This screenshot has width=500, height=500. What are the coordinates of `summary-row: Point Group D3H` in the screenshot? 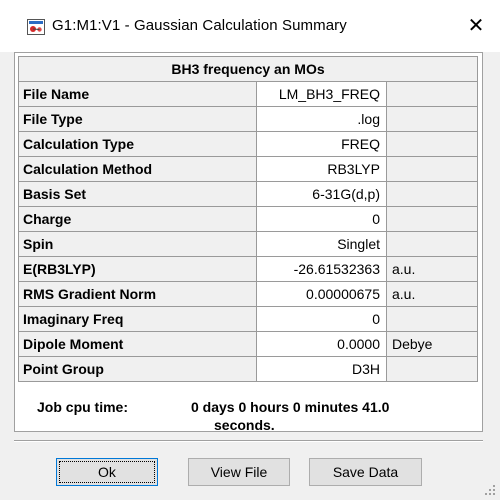 It's located at (248, 369).